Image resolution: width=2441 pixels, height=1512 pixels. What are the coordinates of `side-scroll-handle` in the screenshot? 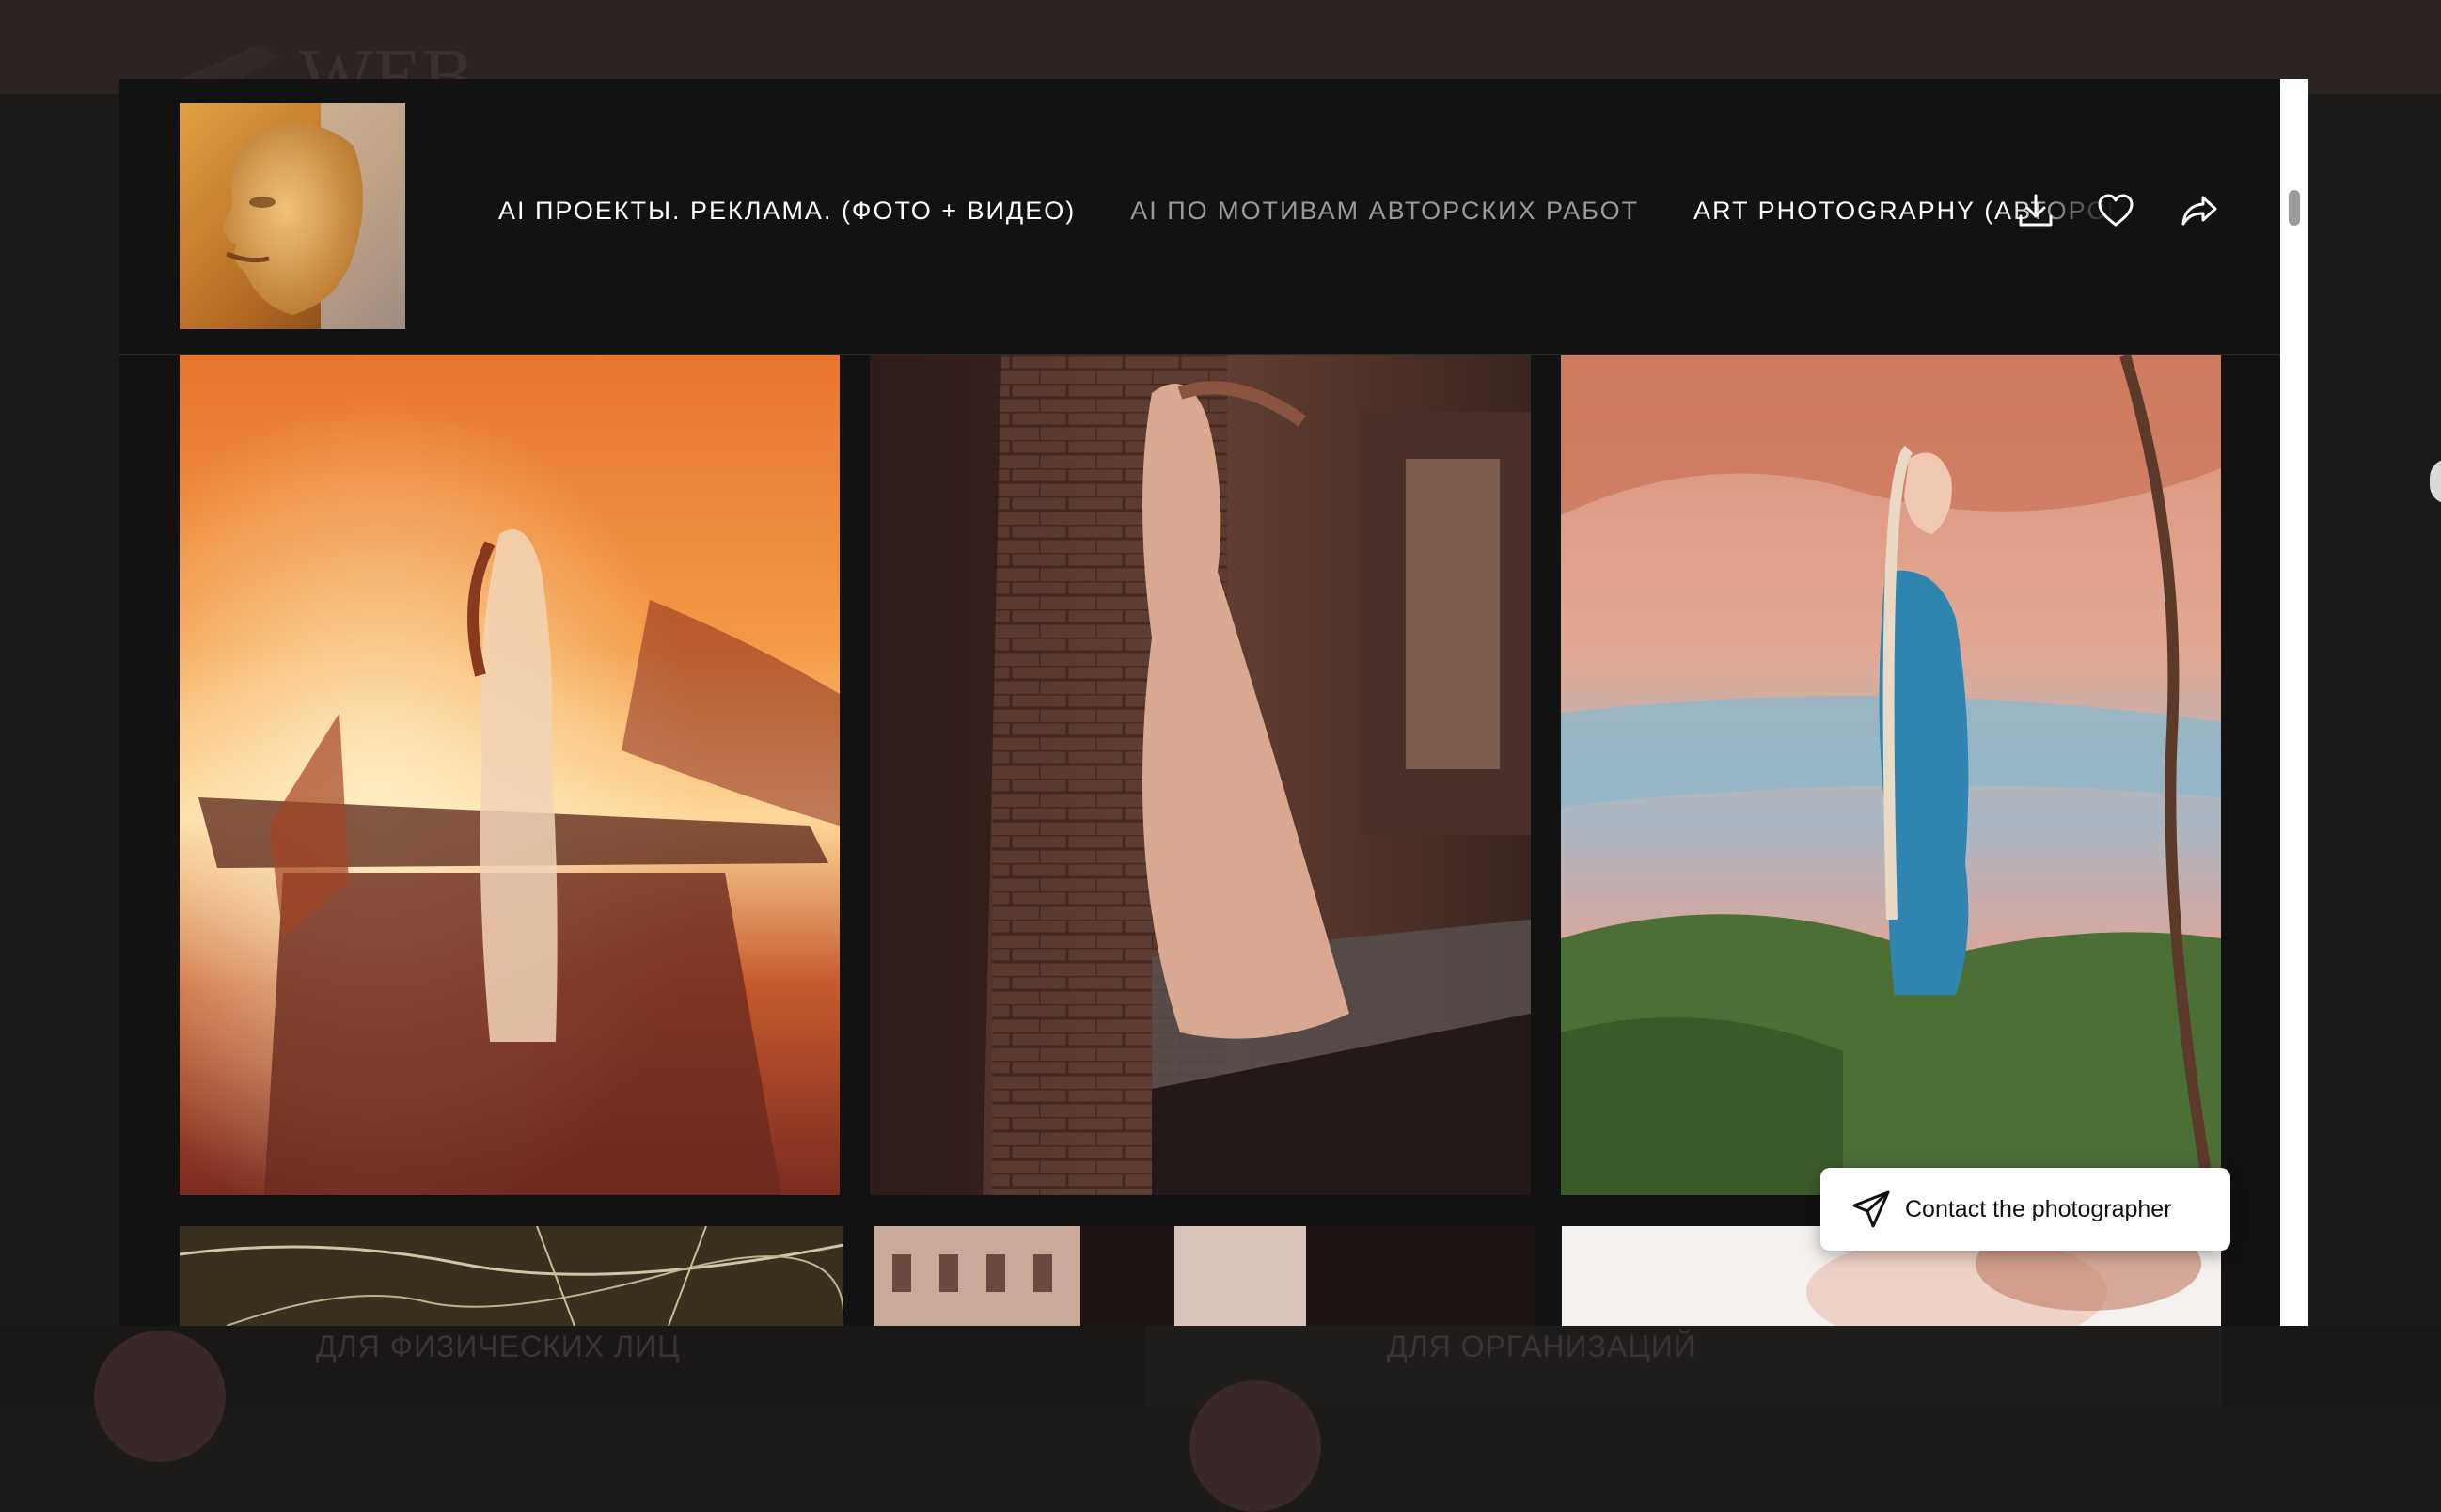 It's located at (2436, 481).